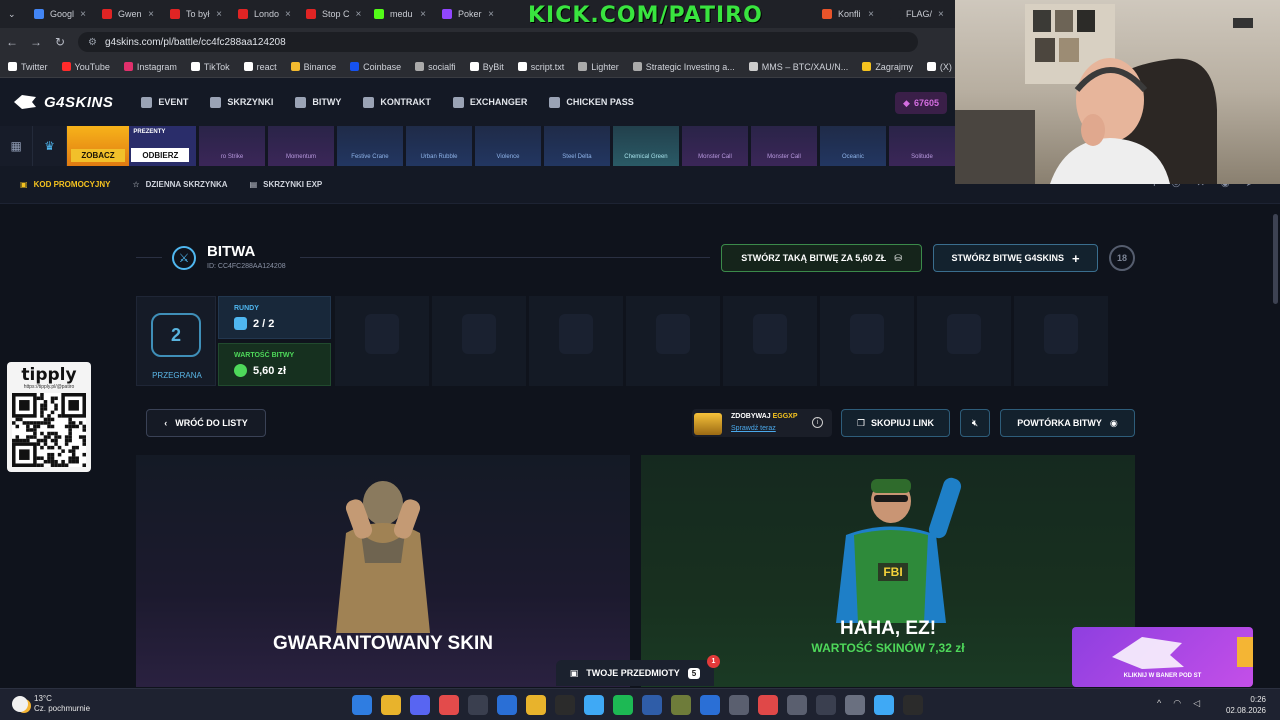 This screenshot has height=720, width=1280. What do you see at coordinates (150, 67) in the screenshot?
I see `bookmark-item: Instagram` at bounding box center [150, 67].